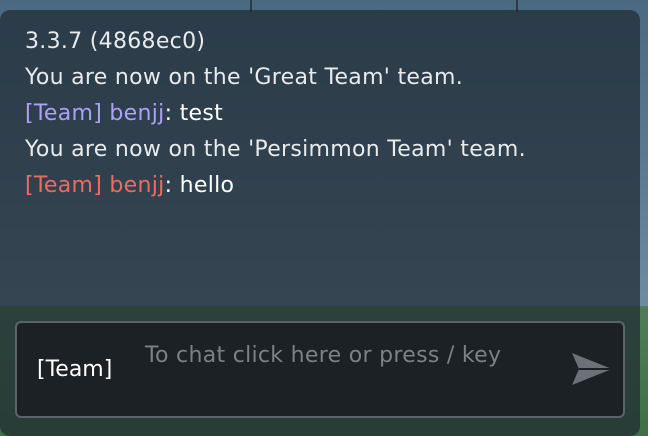 This screenshot has height=436, width=648. I want to click on send-arrow-icon, so click(592, 369).